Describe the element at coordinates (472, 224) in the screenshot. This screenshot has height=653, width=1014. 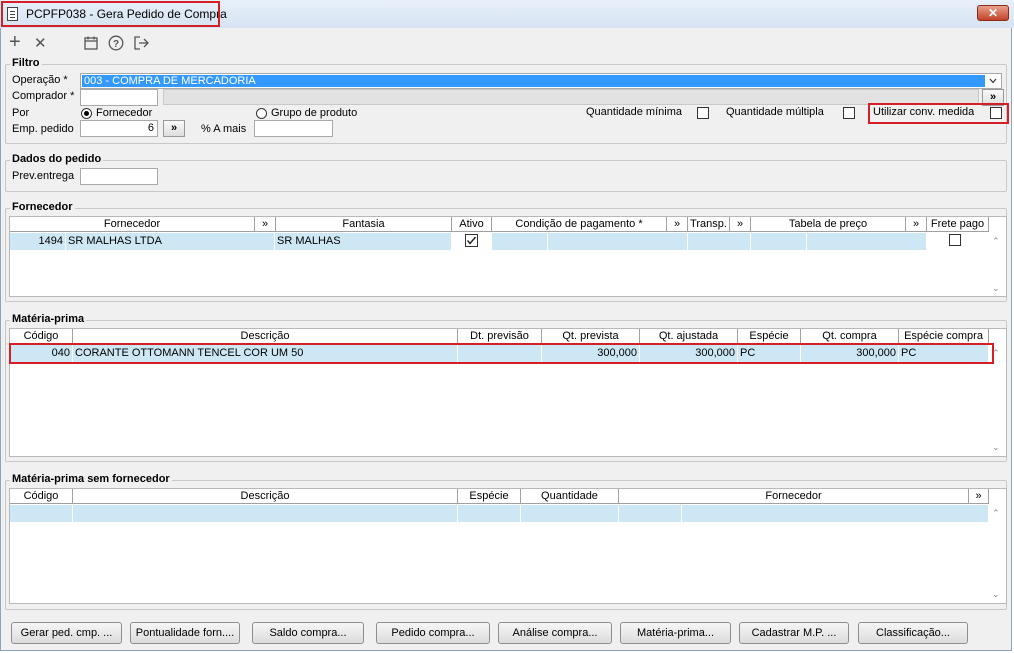
I see `col-header-ativo: Ativo` at that location.